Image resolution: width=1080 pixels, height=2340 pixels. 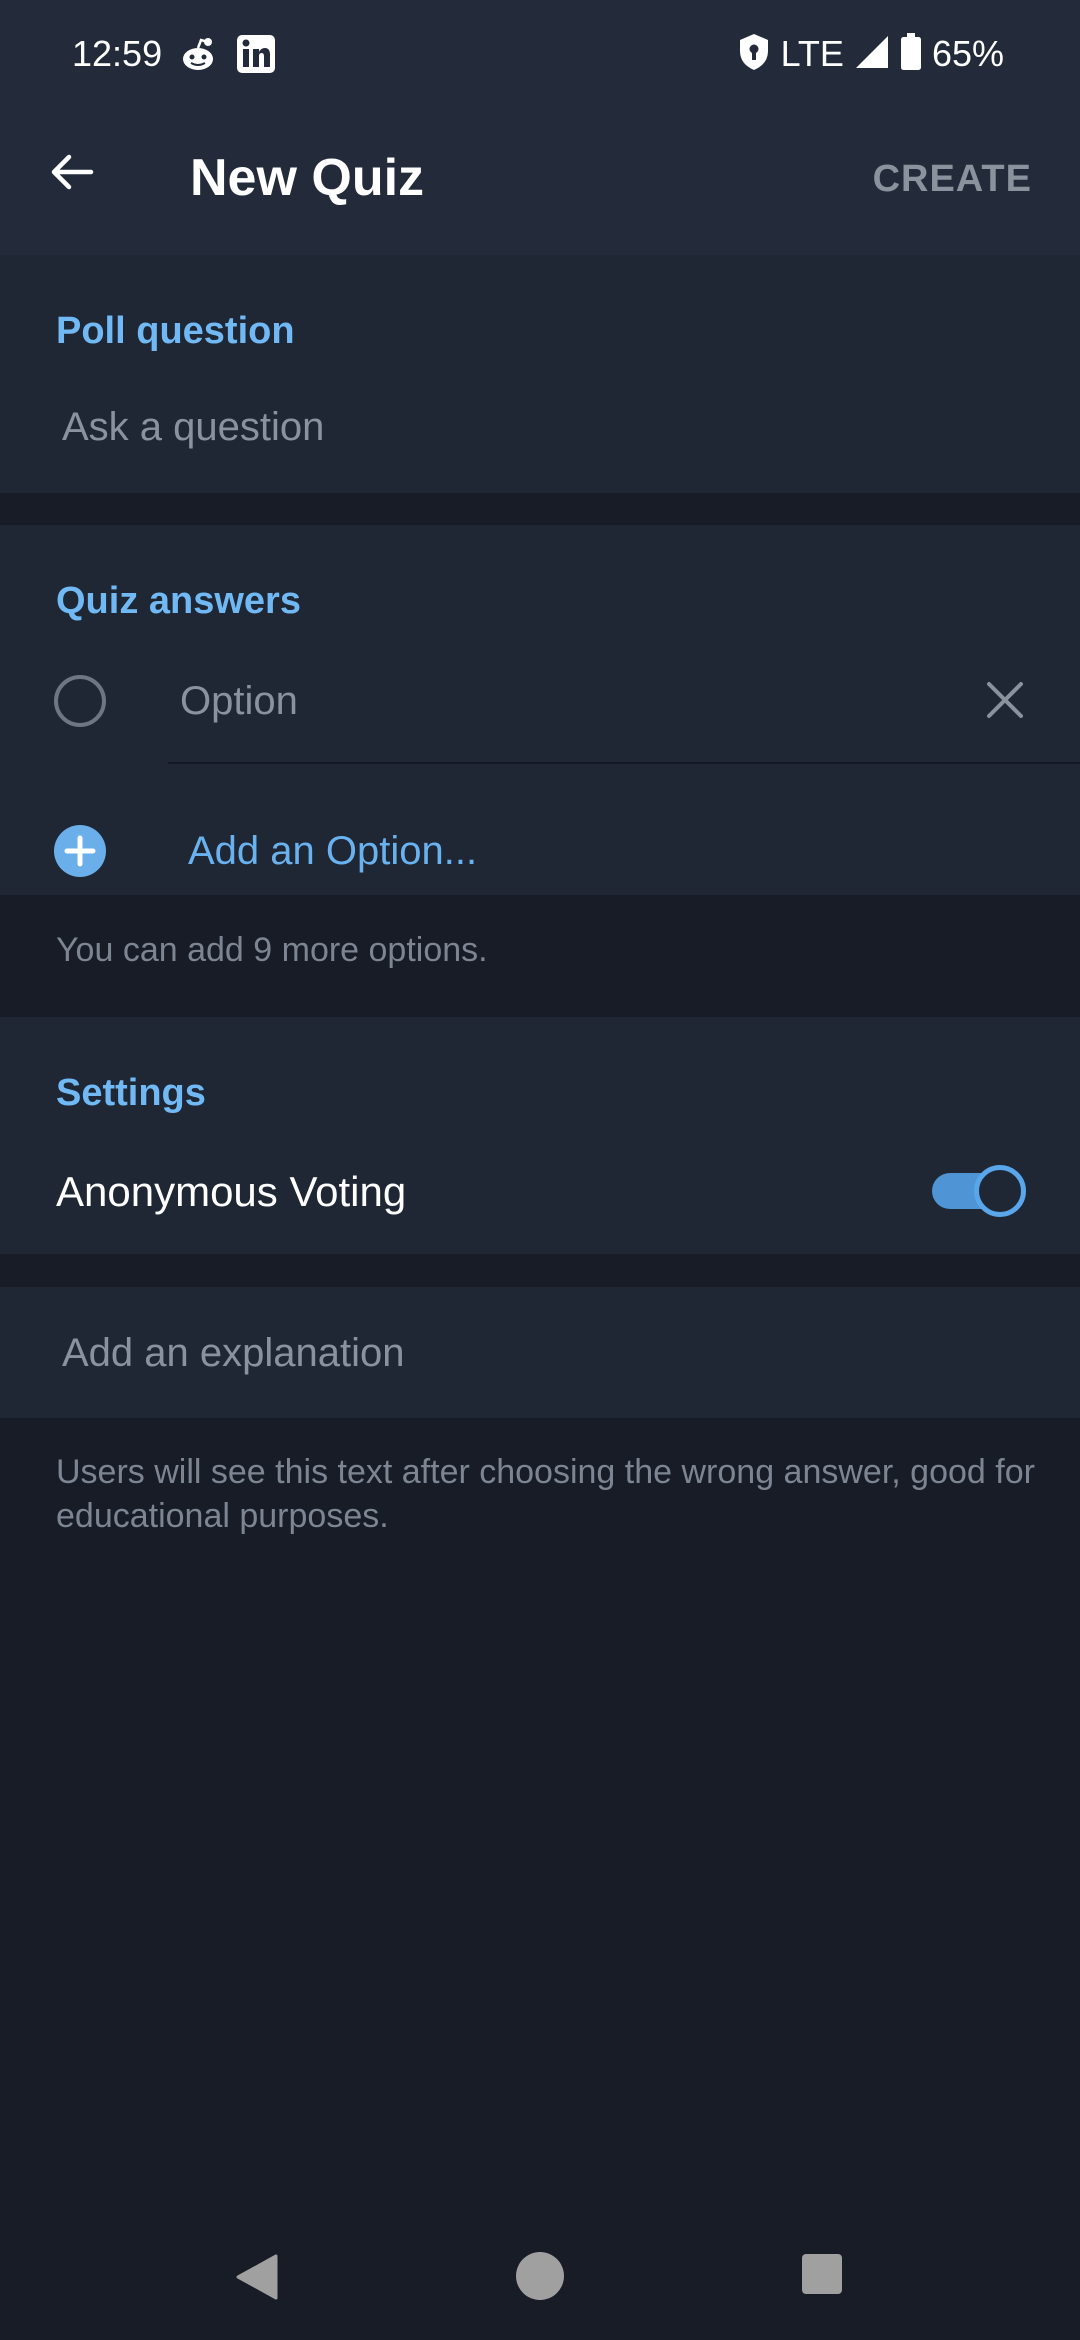 I want to click on option-input: Option, so click(x=239, y=701).